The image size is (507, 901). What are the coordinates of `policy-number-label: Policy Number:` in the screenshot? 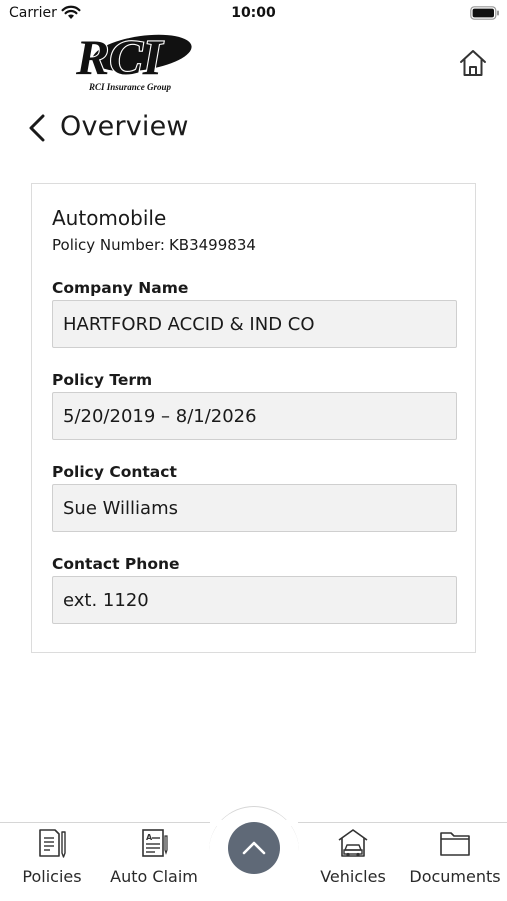 It's located at (108, 245).